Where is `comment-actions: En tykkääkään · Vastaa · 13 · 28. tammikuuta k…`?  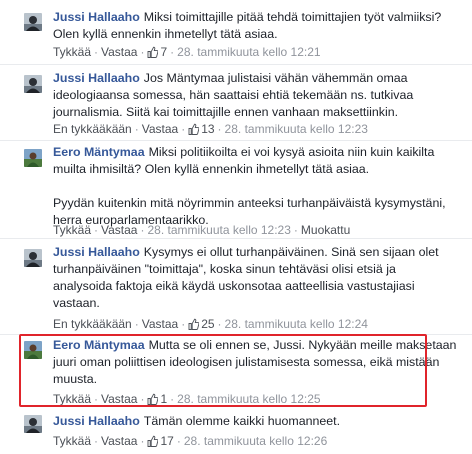
comment-actions: En tykkääkään · Vastaa · 13 · 28. tammikuuta k… is located at coordinates (210, 129).